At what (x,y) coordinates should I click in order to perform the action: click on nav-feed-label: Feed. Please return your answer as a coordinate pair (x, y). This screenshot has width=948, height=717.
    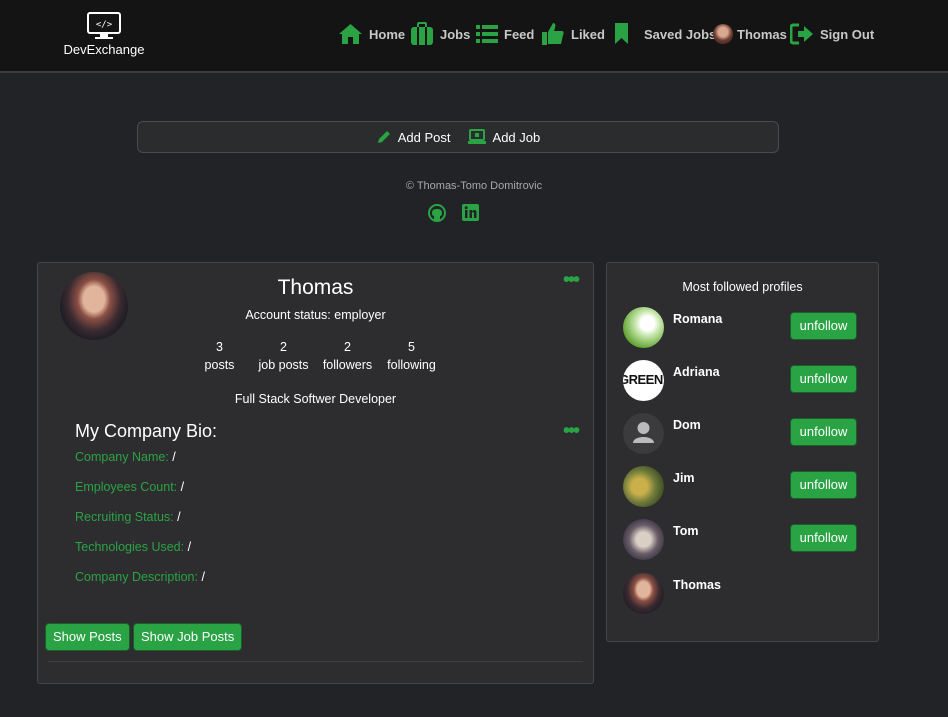
    Looking at the image, I should click on (519, 34).